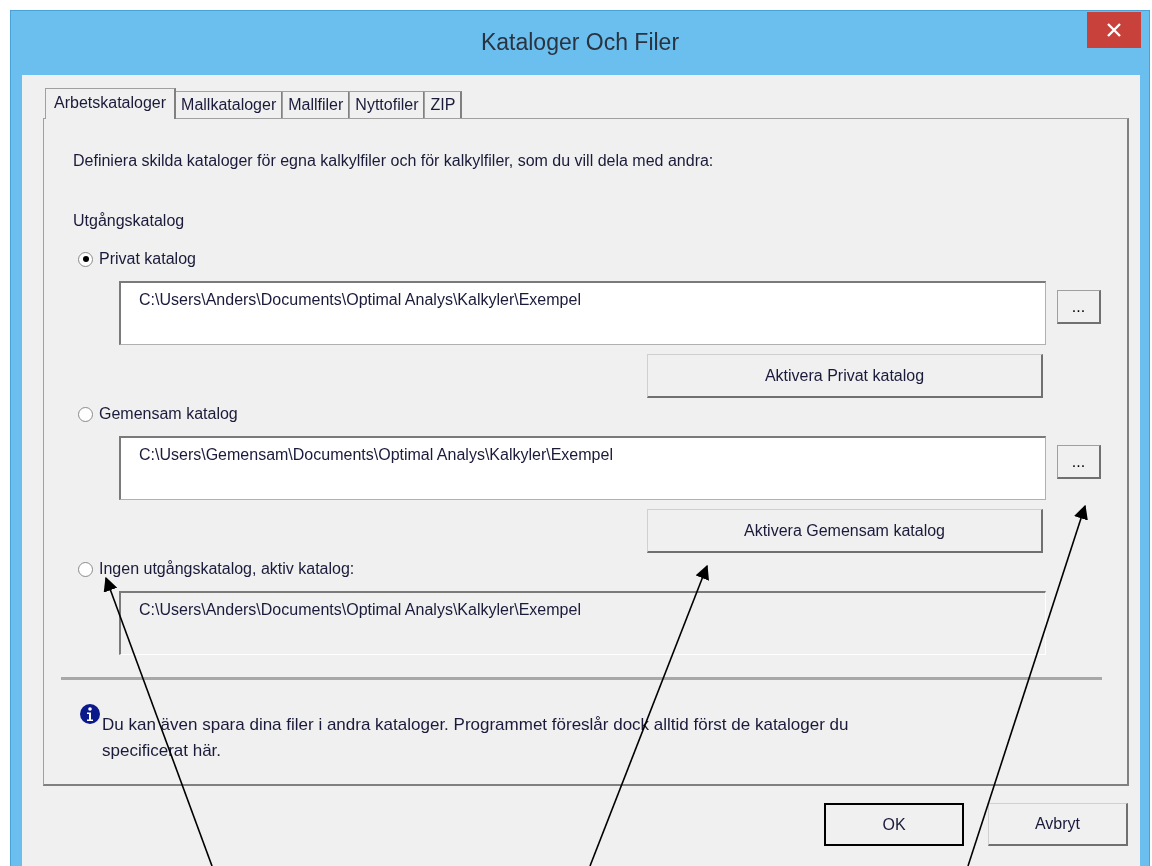  What do you see at coordinates (443, 104) in the screenshot?
I see `tab: ZIP` at bounding box center [443, 104].